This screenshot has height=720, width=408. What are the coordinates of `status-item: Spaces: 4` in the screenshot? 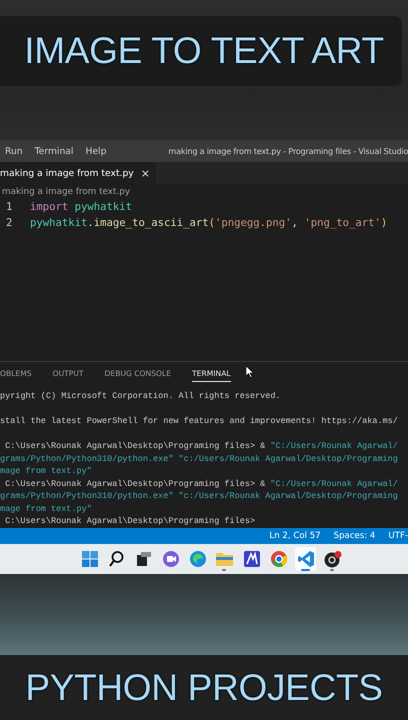 It's located at (355, 536).